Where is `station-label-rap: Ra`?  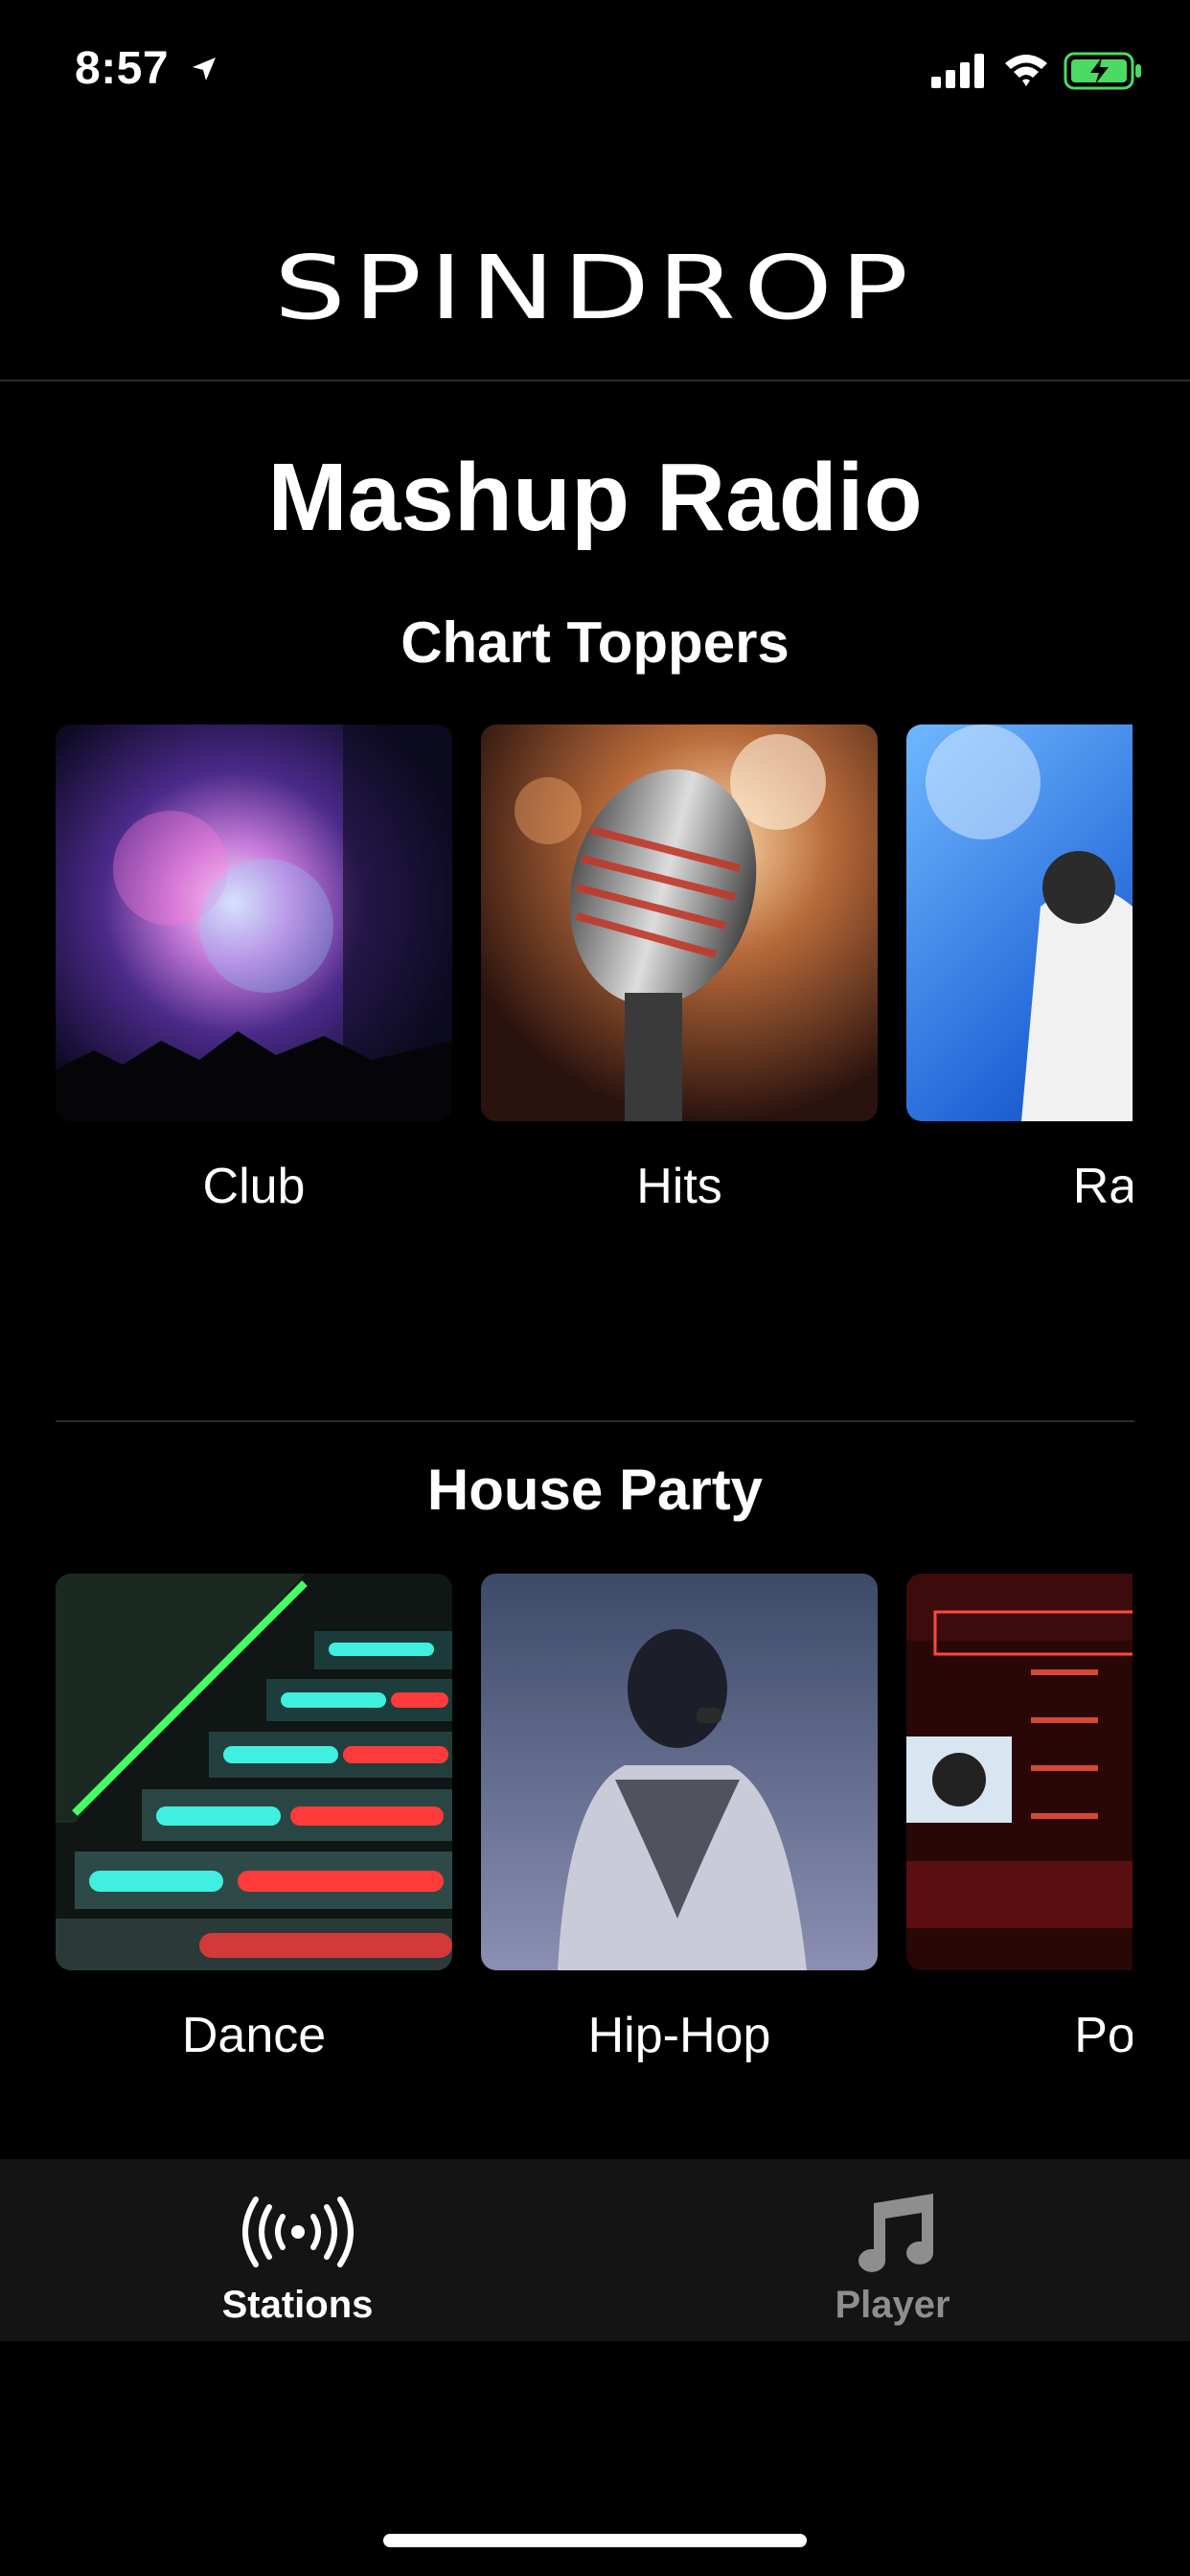
station-label-rap: Ra is located at coordinates (1102, 1186).